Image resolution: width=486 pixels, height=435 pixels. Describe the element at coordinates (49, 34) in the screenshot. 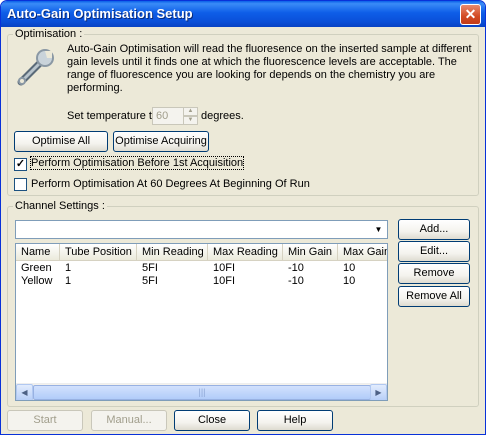

I see `optimisation-group-label: Optimisation :` at that location.